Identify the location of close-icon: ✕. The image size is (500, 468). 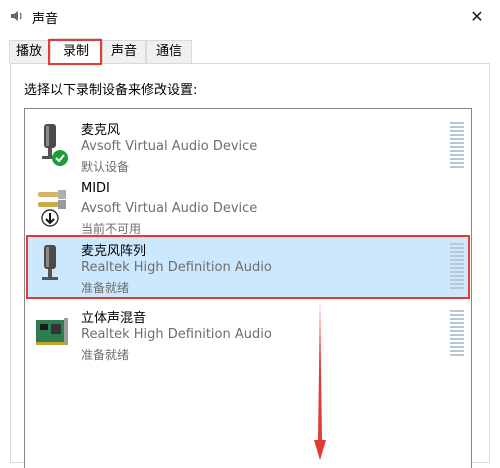
(477, 16).